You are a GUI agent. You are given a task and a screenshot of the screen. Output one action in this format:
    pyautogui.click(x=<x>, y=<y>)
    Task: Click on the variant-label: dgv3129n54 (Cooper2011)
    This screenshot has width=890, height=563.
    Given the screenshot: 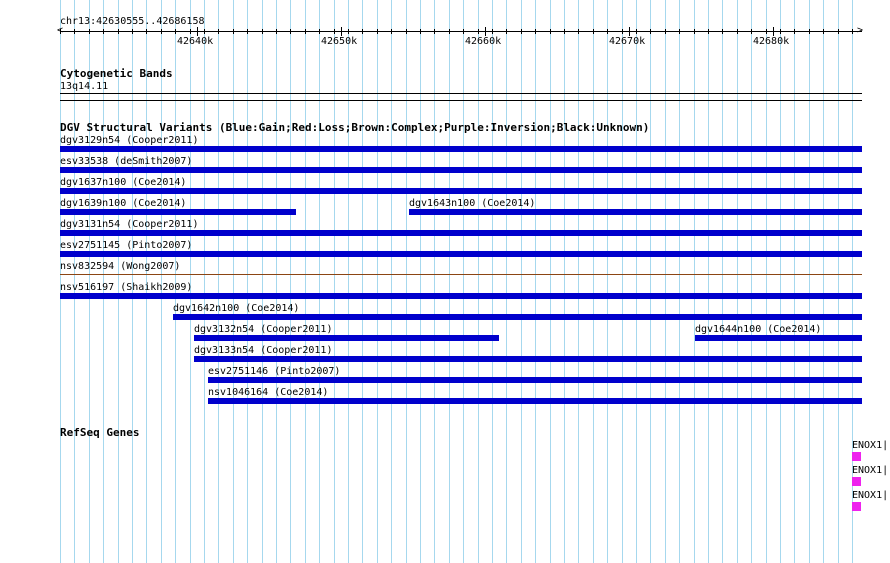 What is the action you would take?
    pyautogui.click(x=129, y=140)
    